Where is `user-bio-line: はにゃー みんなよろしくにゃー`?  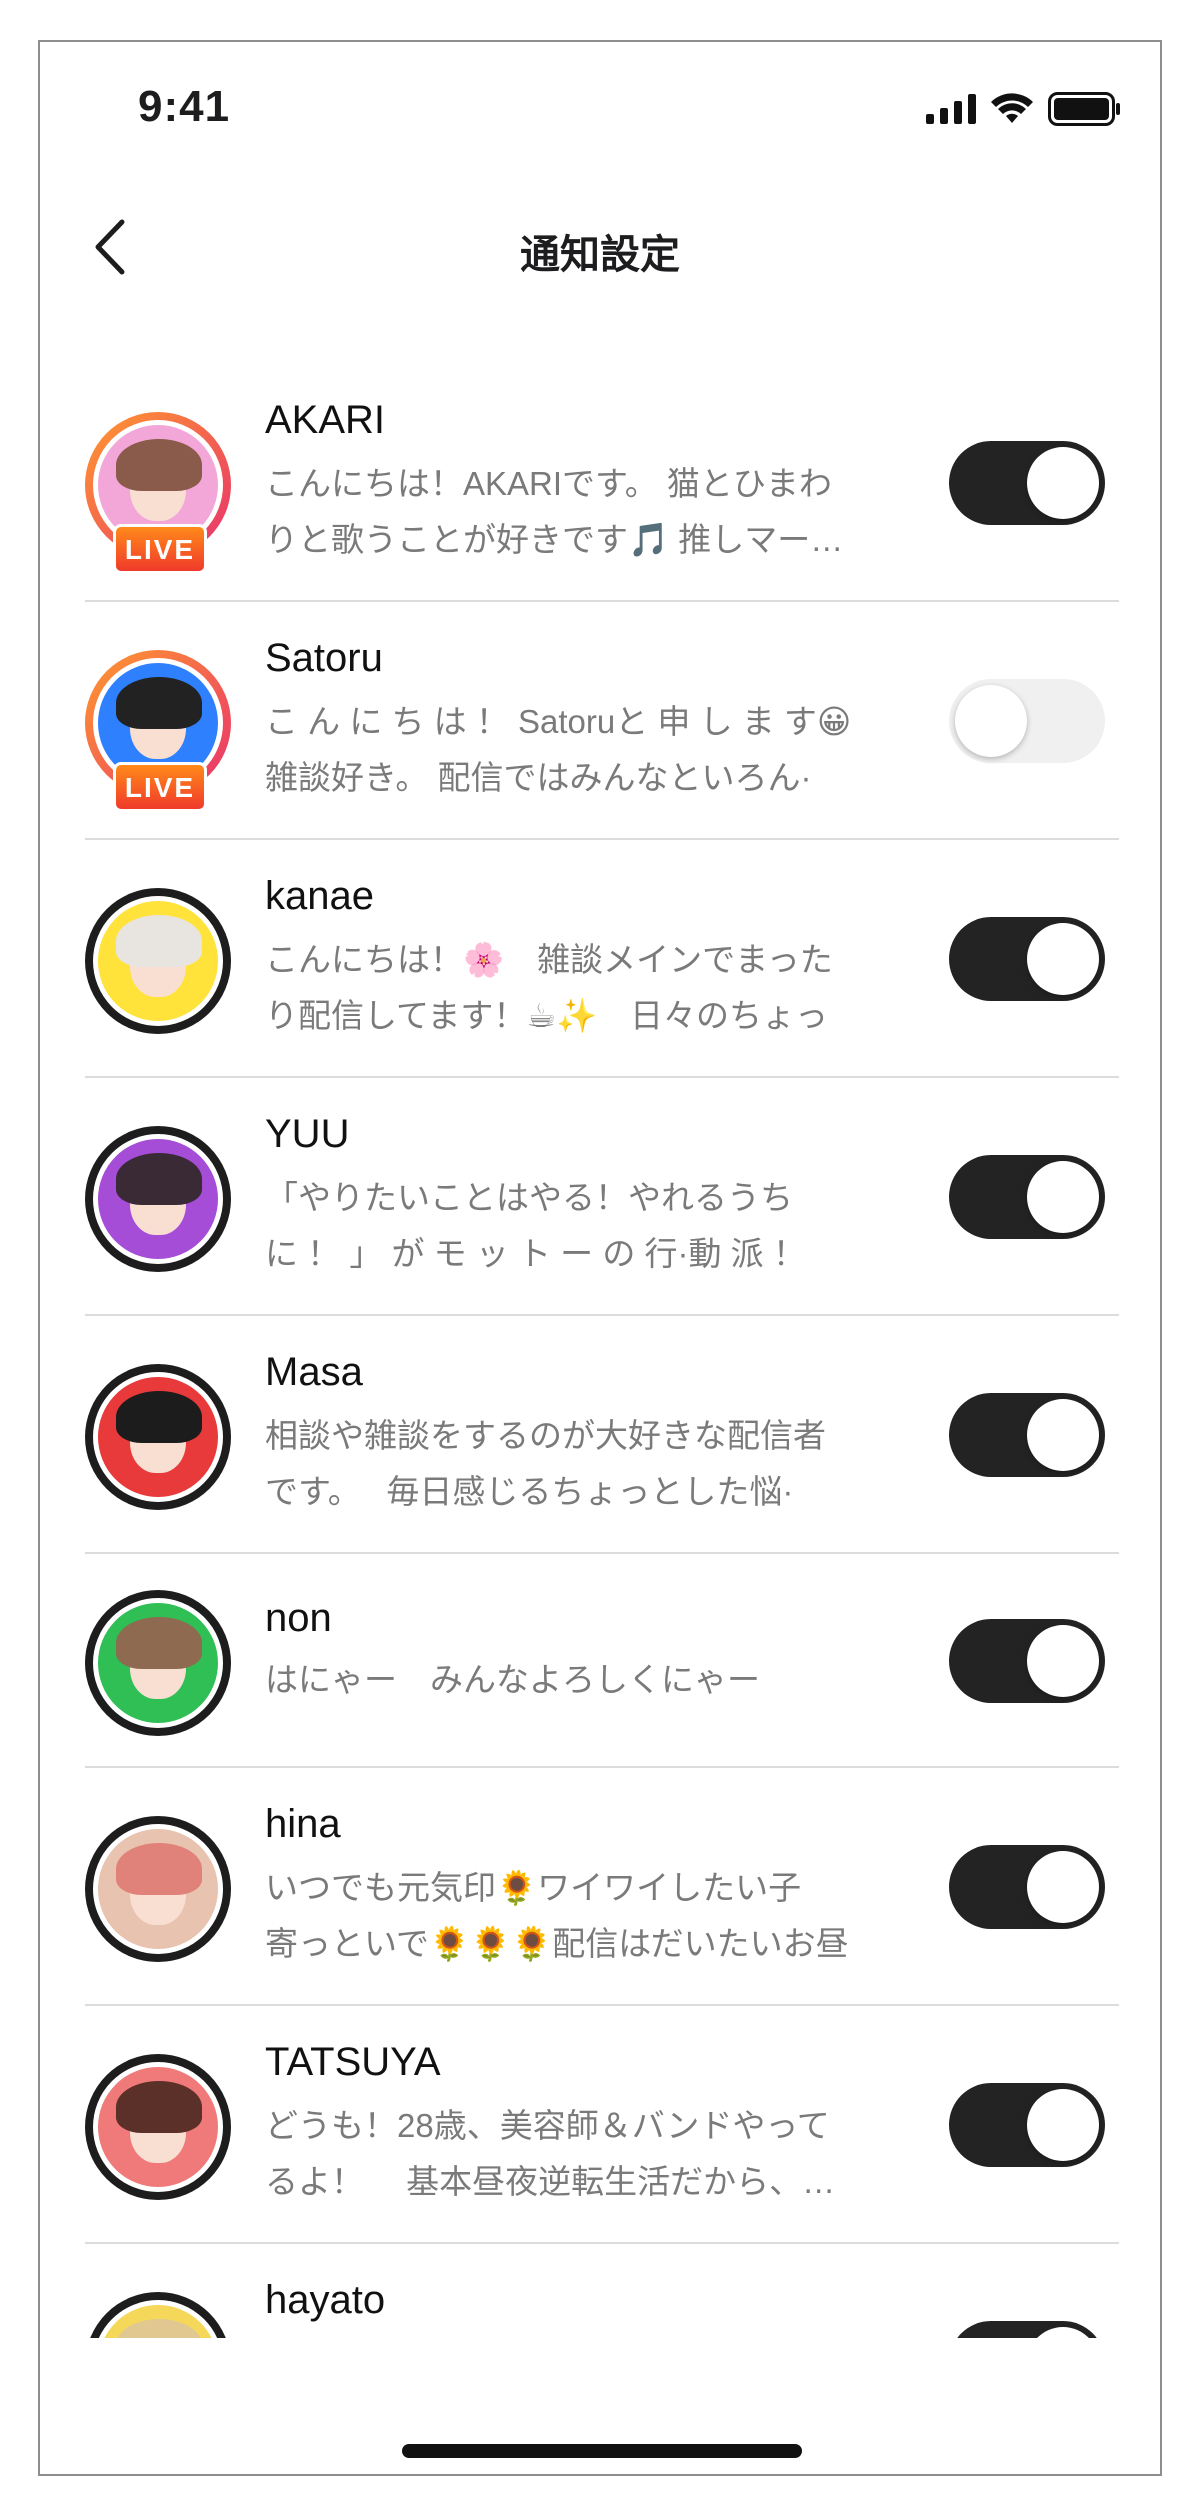 user-bio-line: はにゃー みんなよろしくにゃー is located at coordinates (512, 1679).